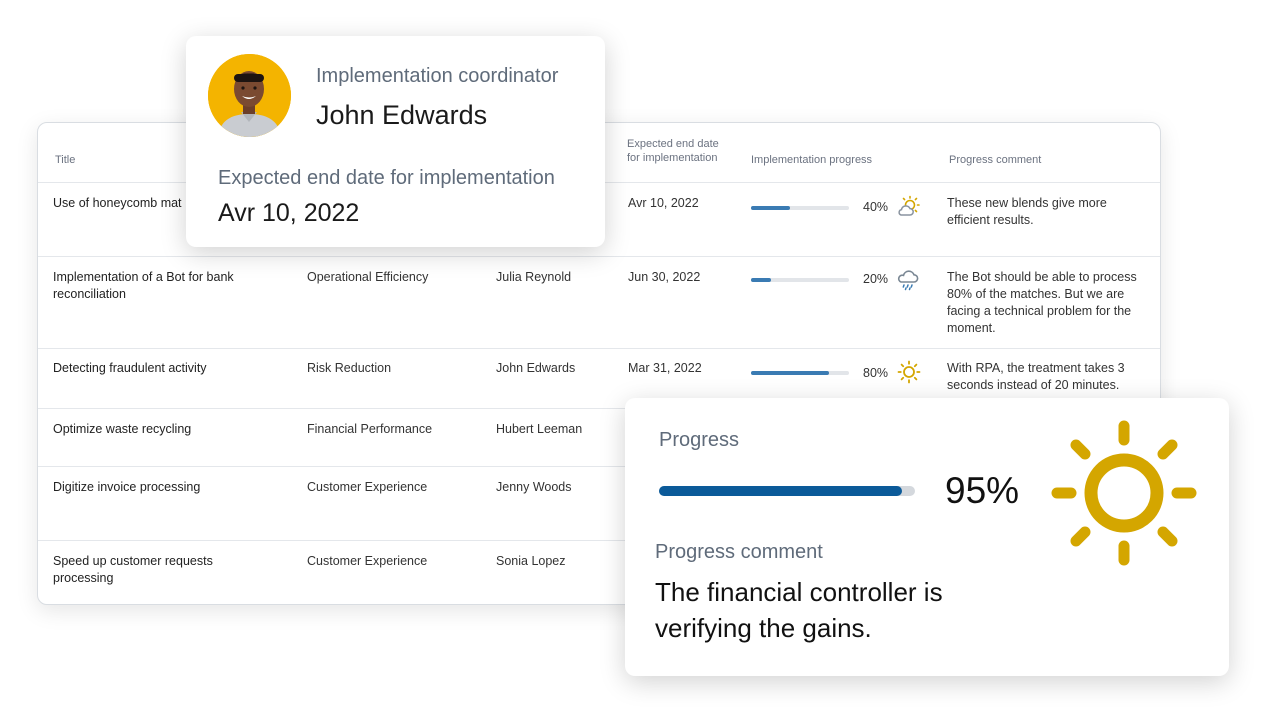 This screenshot has height=713, width=1266. Describe the element at coordinates (663, 203) in the screenshot. I see `row-end-date: Avr 10, 2022` at that location.